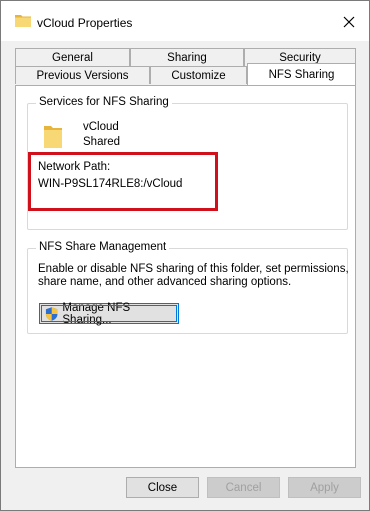  What do you see at coordinates (51, 313) in the screenshot?
I see `shield-icon` at bounding box center [51, 313].